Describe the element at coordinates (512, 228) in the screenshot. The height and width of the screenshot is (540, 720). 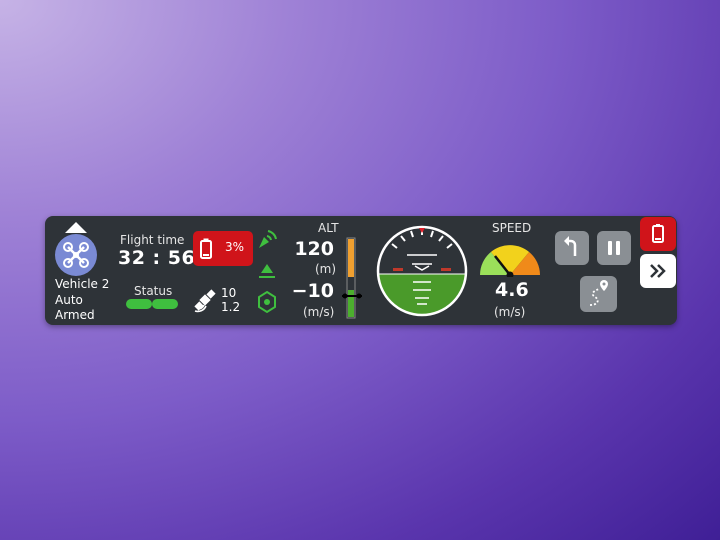
I see `speed-label: SPEED` at that location.